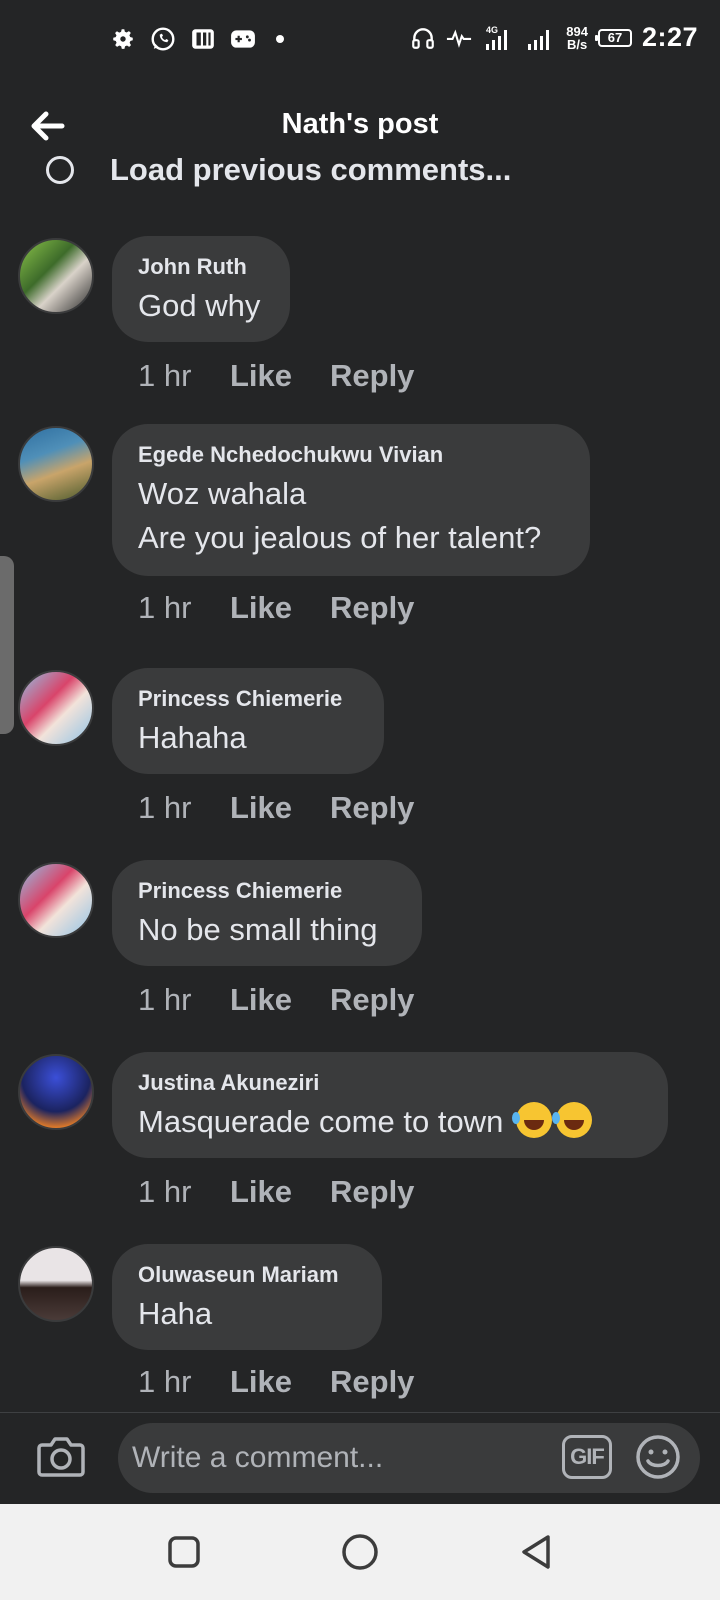 The image size is (720, 1600). Describe the element at coordinates (459, 38) in the screenshot. I see `activity-icon` at that location.